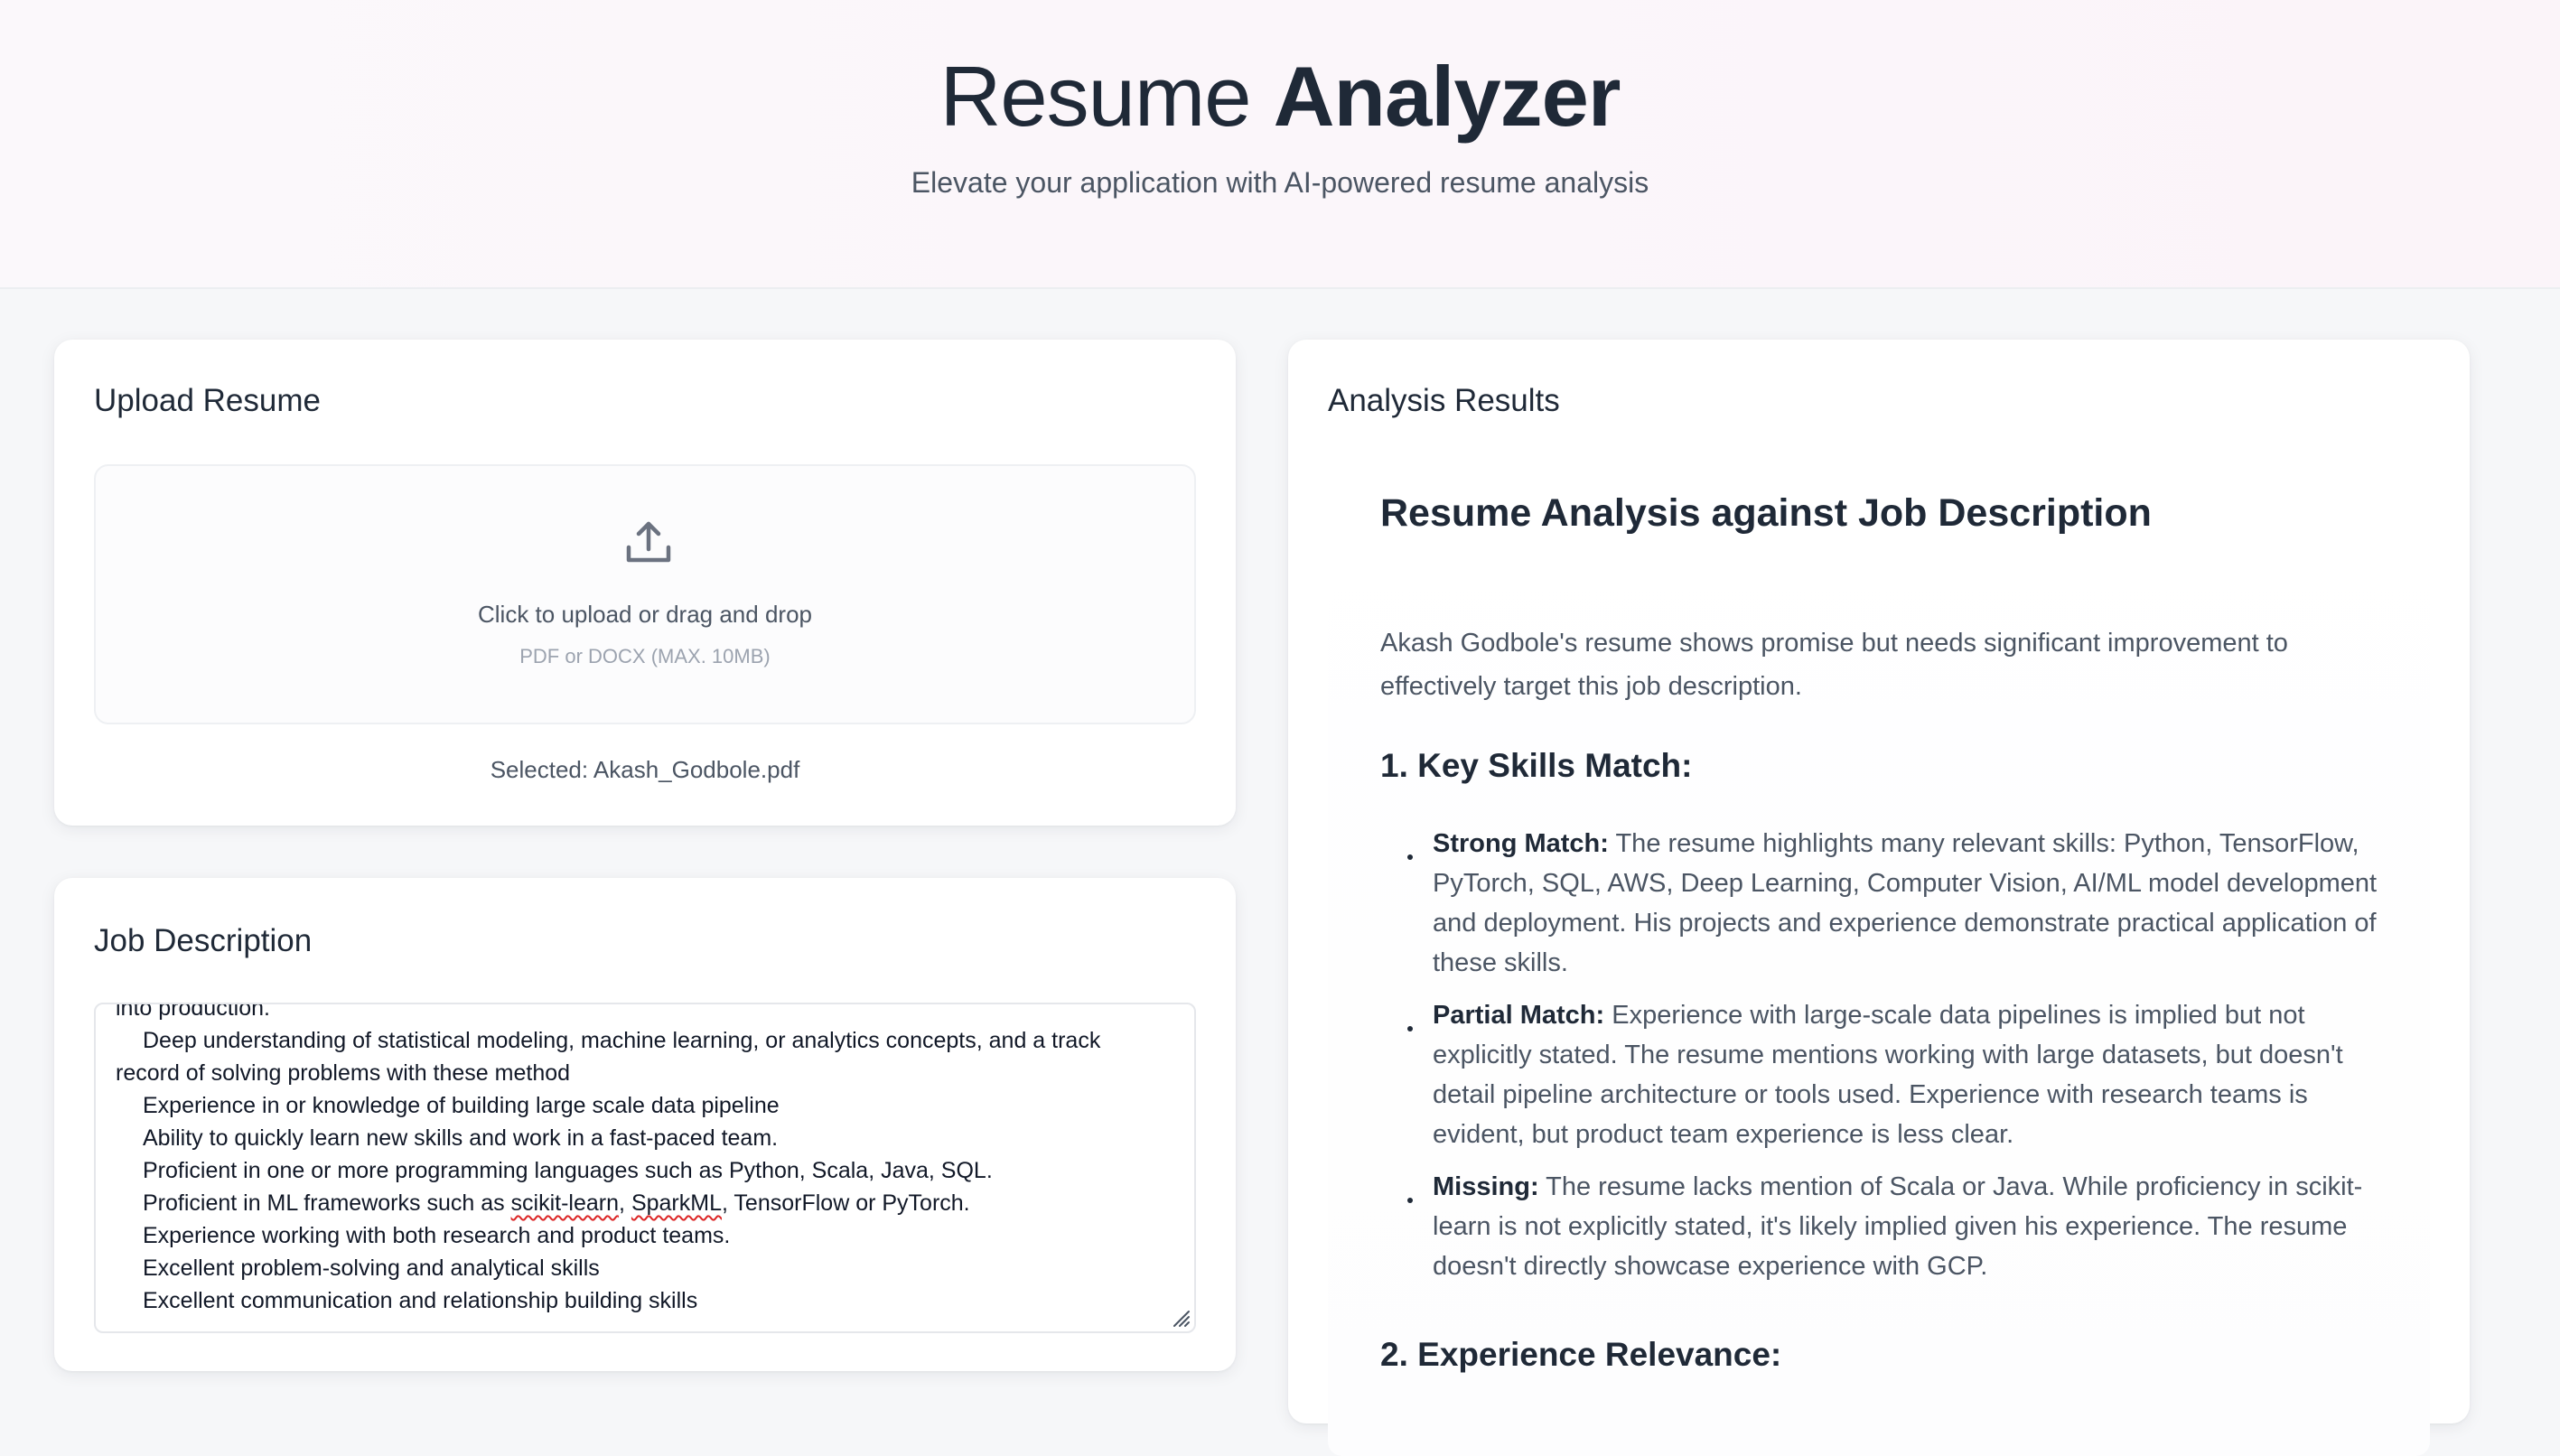 The width and height of the screenshot is (2560, 1456). What do you see at coordinates (1447, 96) in the screenshot?
I see `app-title-bold: Analyzer` at bounding box center [1447, 96].